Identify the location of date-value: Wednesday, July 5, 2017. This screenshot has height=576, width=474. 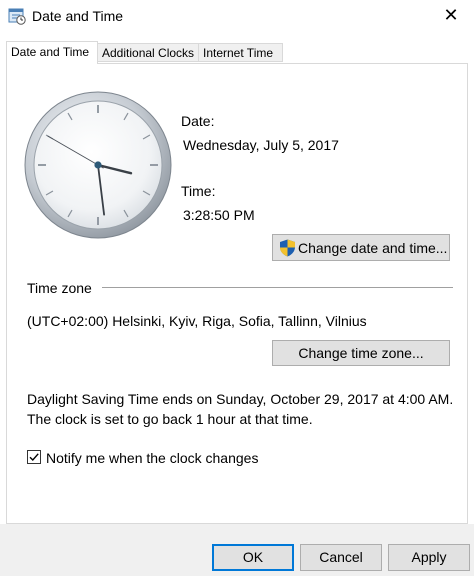
(261, 145).